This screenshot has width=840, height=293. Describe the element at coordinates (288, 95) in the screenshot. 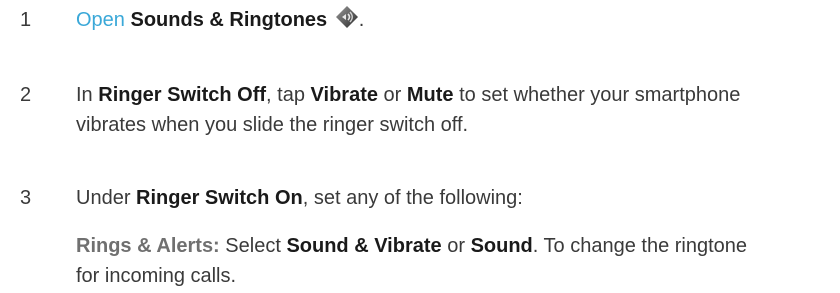

I see `text-fragment: , tap` at that location.